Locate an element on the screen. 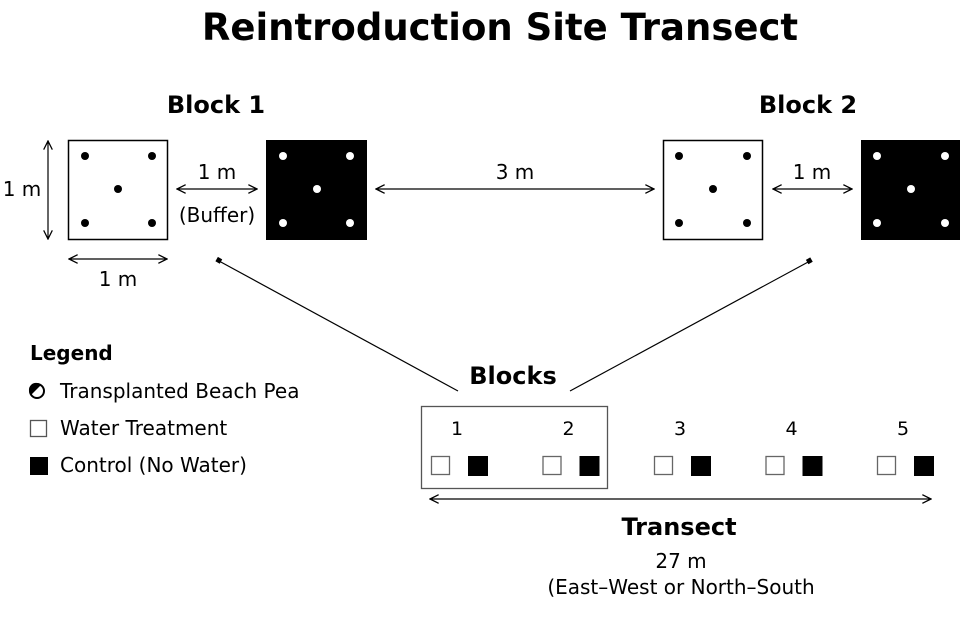  buffer-distance-label: 1 m is located at coordinates (217, 172).